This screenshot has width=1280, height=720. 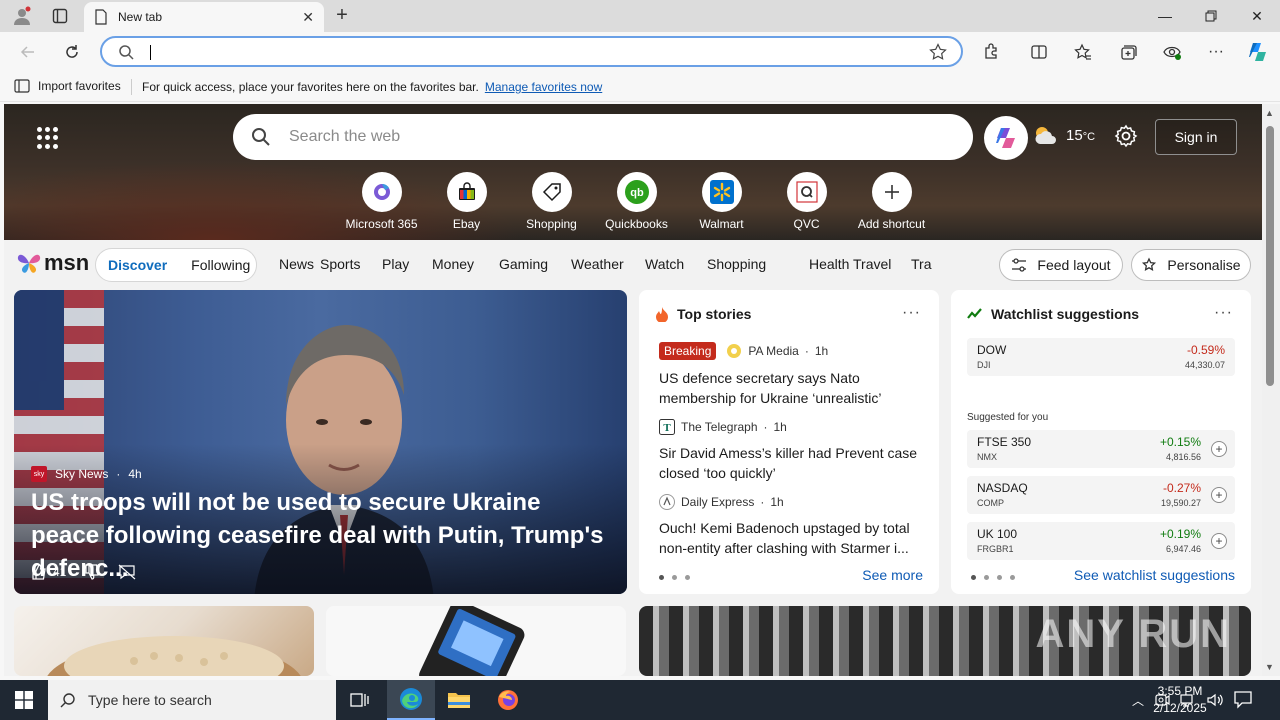 What do you see at coordinates (1172, 52) in the screenshot?
I see `browser-essentials-icon` at bounding box center [1172, 52].